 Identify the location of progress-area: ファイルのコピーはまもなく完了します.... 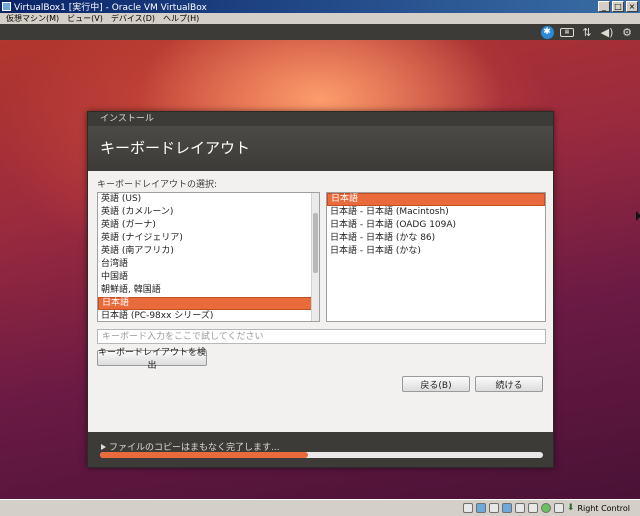
(320, 449).